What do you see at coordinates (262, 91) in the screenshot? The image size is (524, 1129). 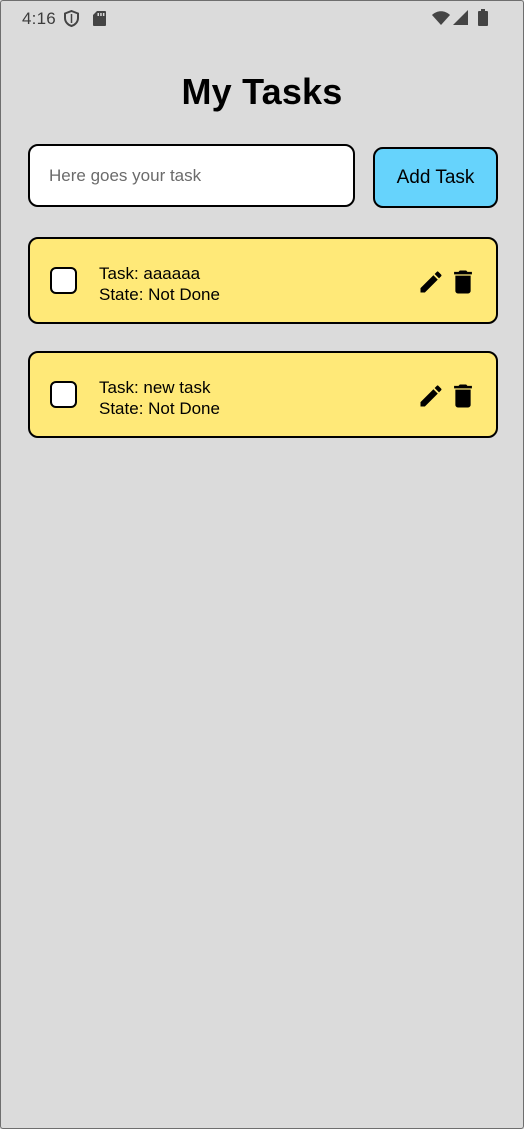 I see `page-title: My Tasks` at bounding box center [262, 91].